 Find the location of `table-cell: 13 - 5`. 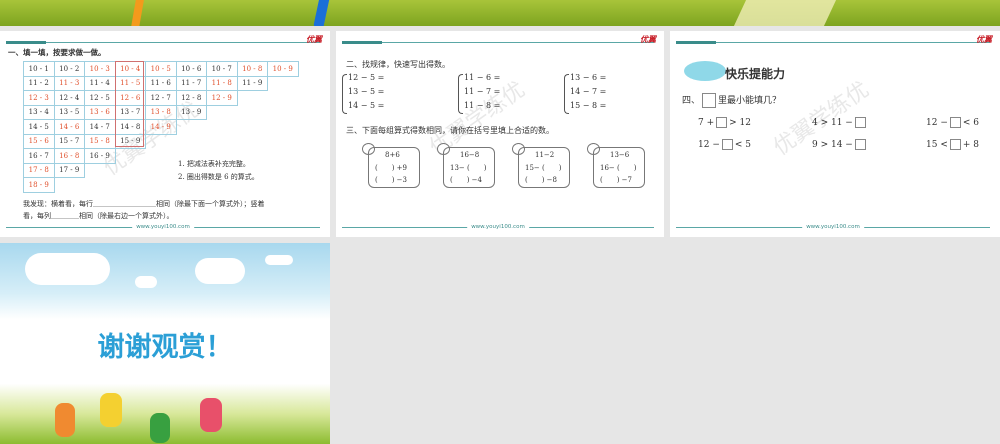

table-cell: 13 - 5 is located at coordinates (69, 112).